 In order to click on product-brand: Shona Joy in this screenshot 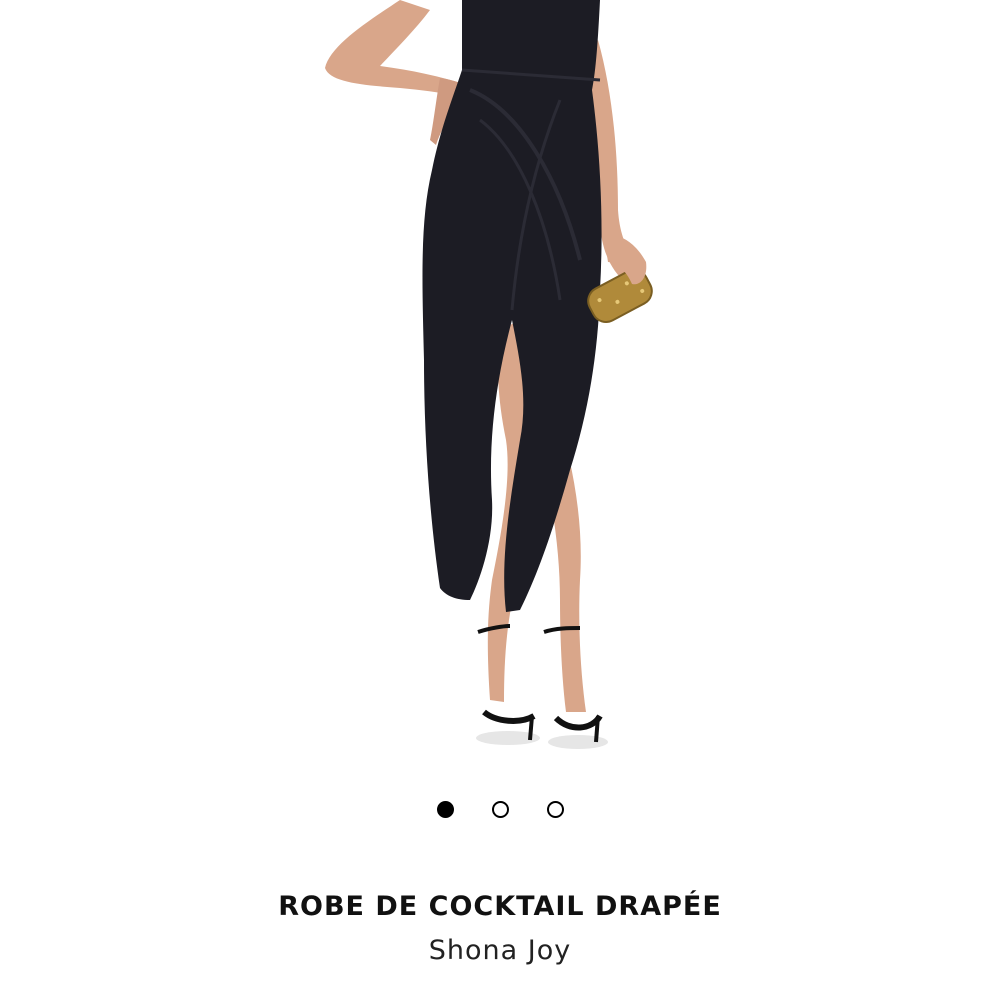, I will do `click(500, 950)`.